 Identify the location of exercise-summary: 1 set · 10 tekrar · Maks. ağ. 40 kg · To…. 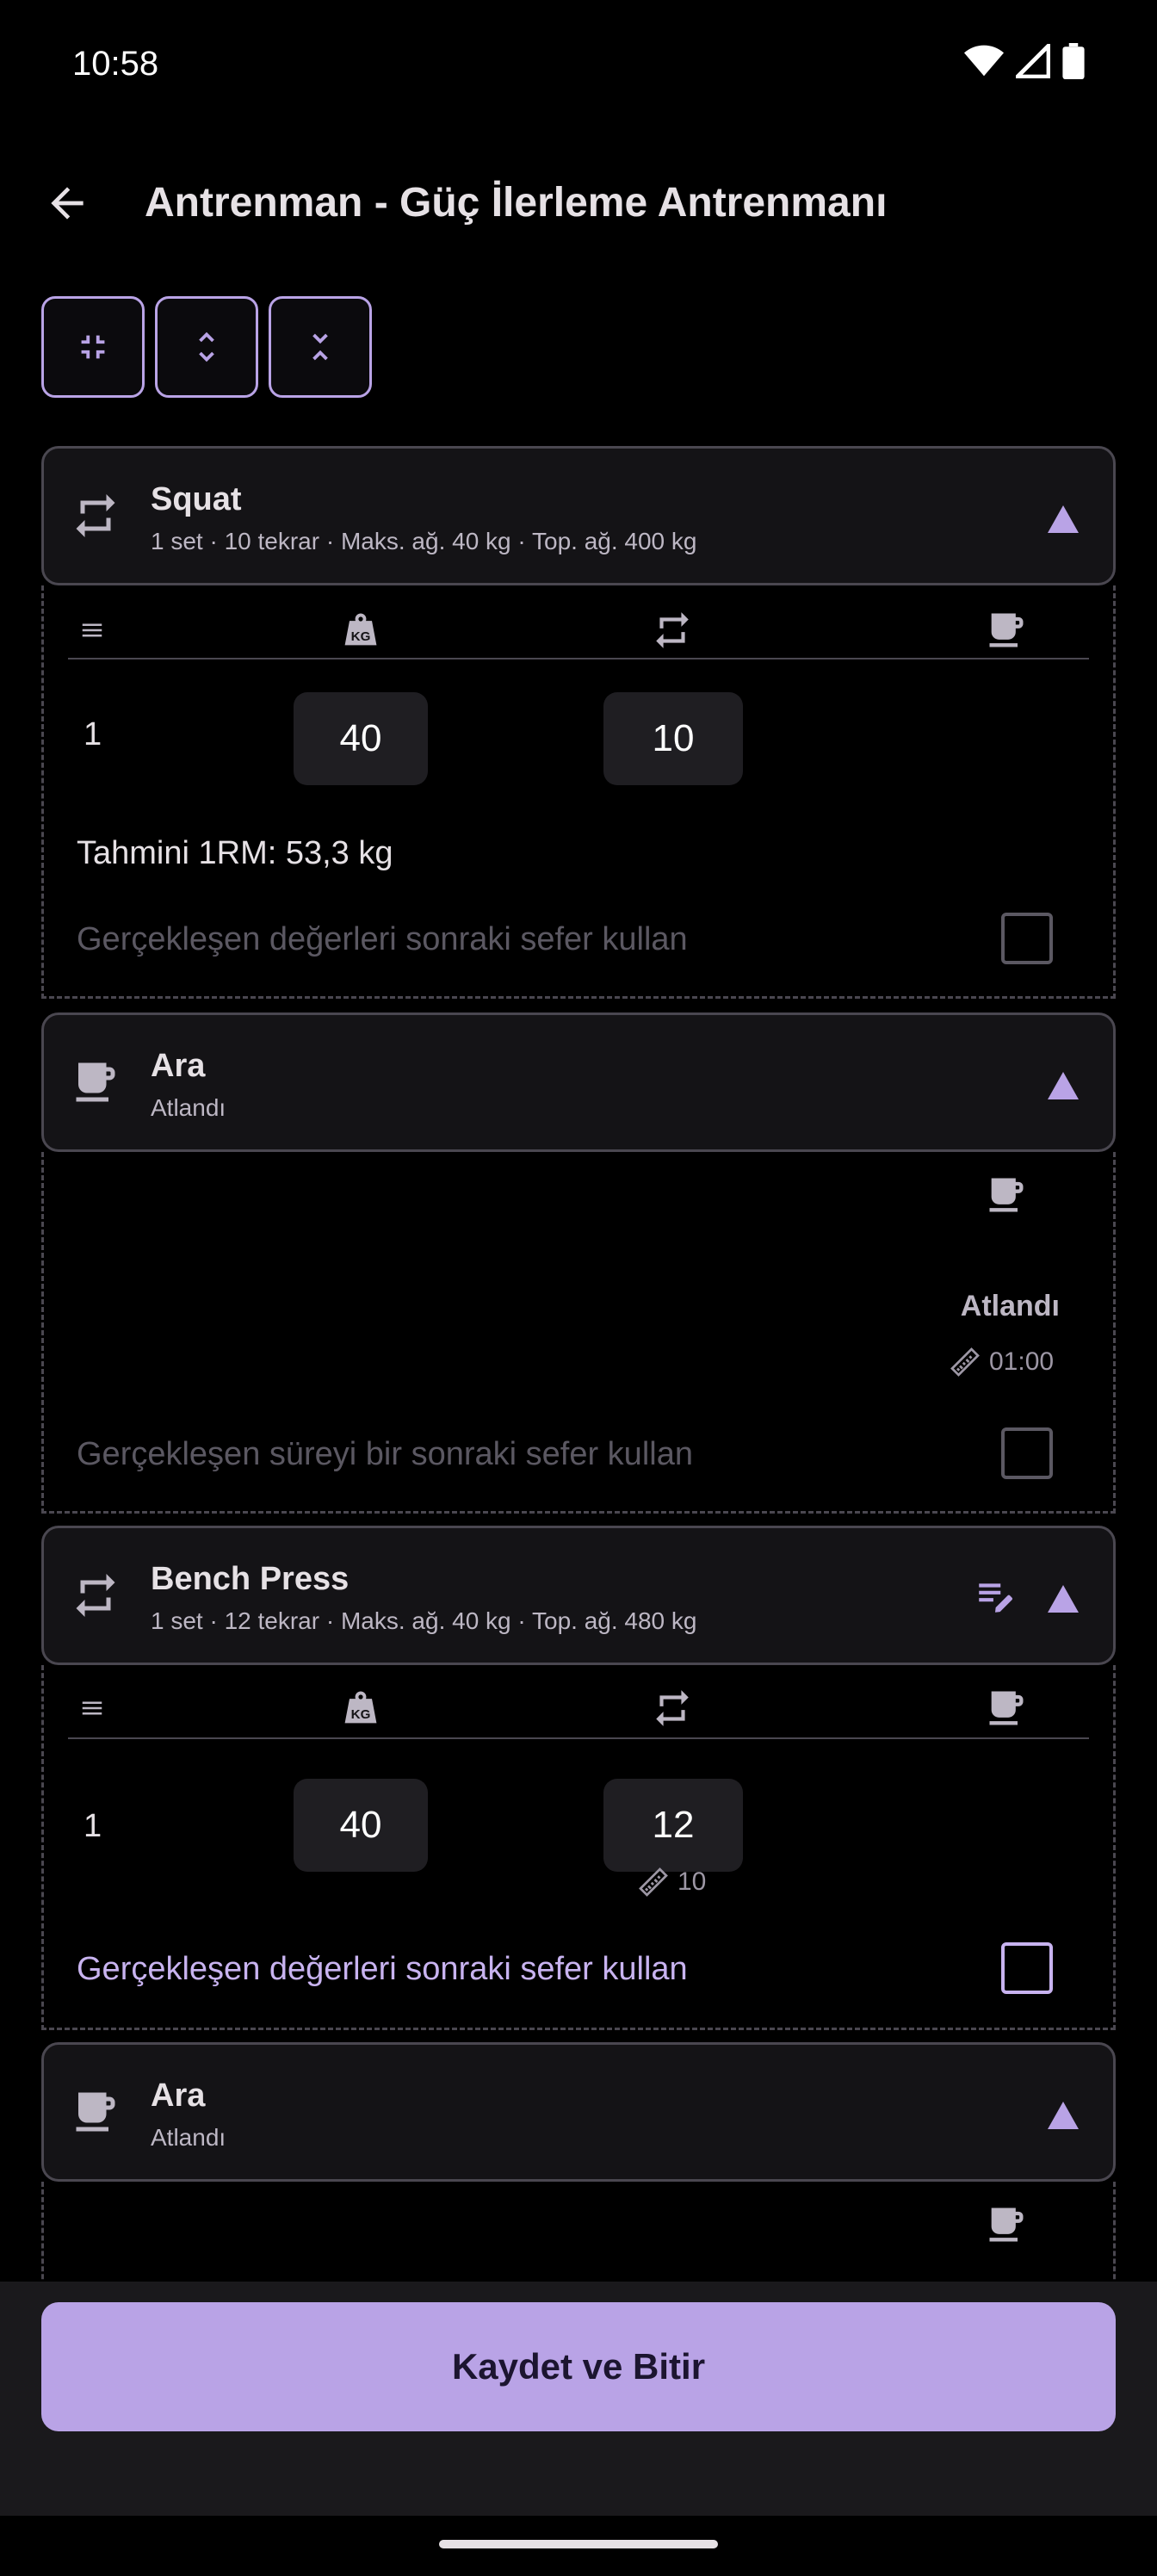
(424, 541).